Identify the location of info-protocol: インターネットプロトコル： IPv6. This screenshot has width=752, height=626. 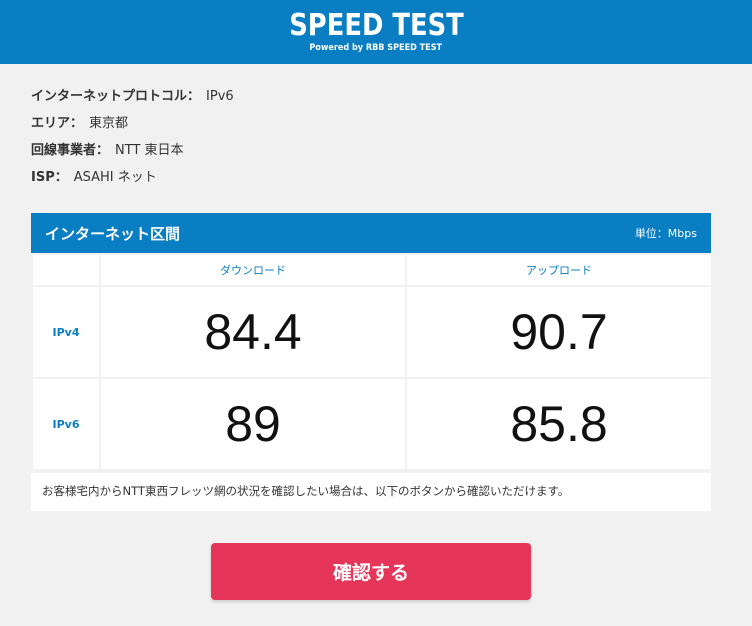
(132, 99).